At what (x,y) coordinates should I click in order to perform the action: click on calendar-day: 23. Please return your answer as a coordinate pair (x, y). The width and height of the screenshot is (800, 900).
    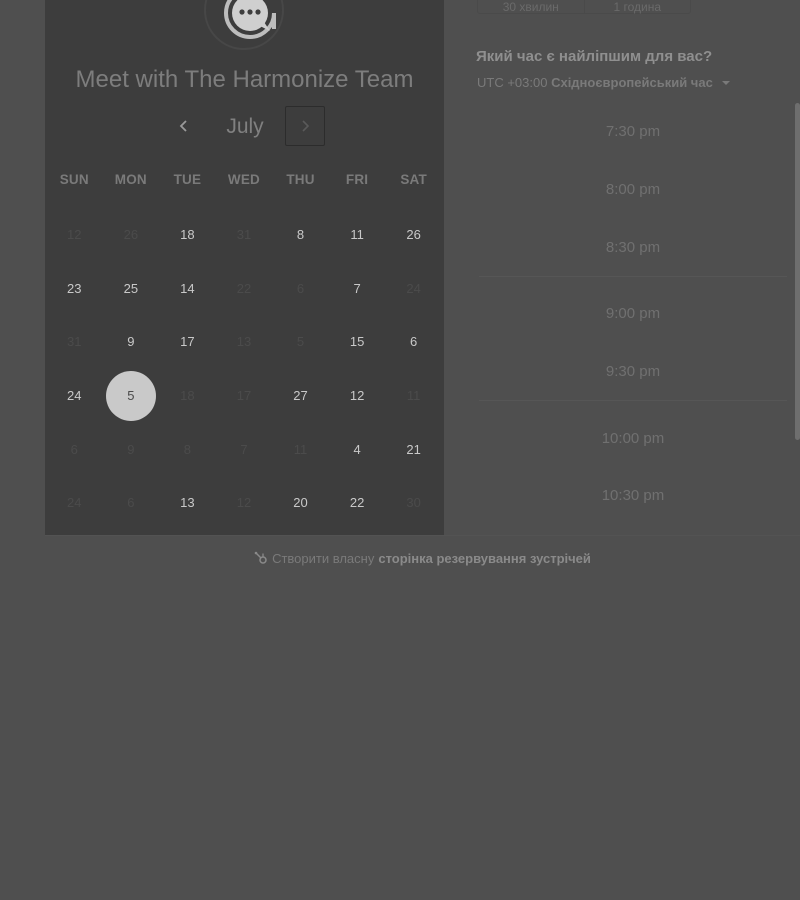
    Looking at the image, I should click on (74, 289).